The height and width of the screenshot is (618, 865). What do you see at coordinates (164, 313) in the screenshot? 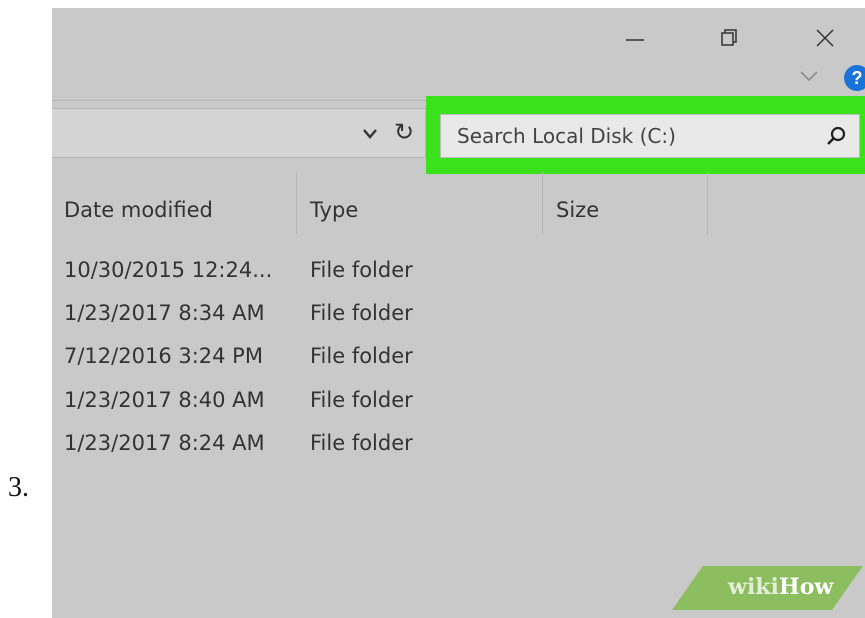
I see `row-date: 1/23/2017 8:34 AM` at bounding box center [164, 313].